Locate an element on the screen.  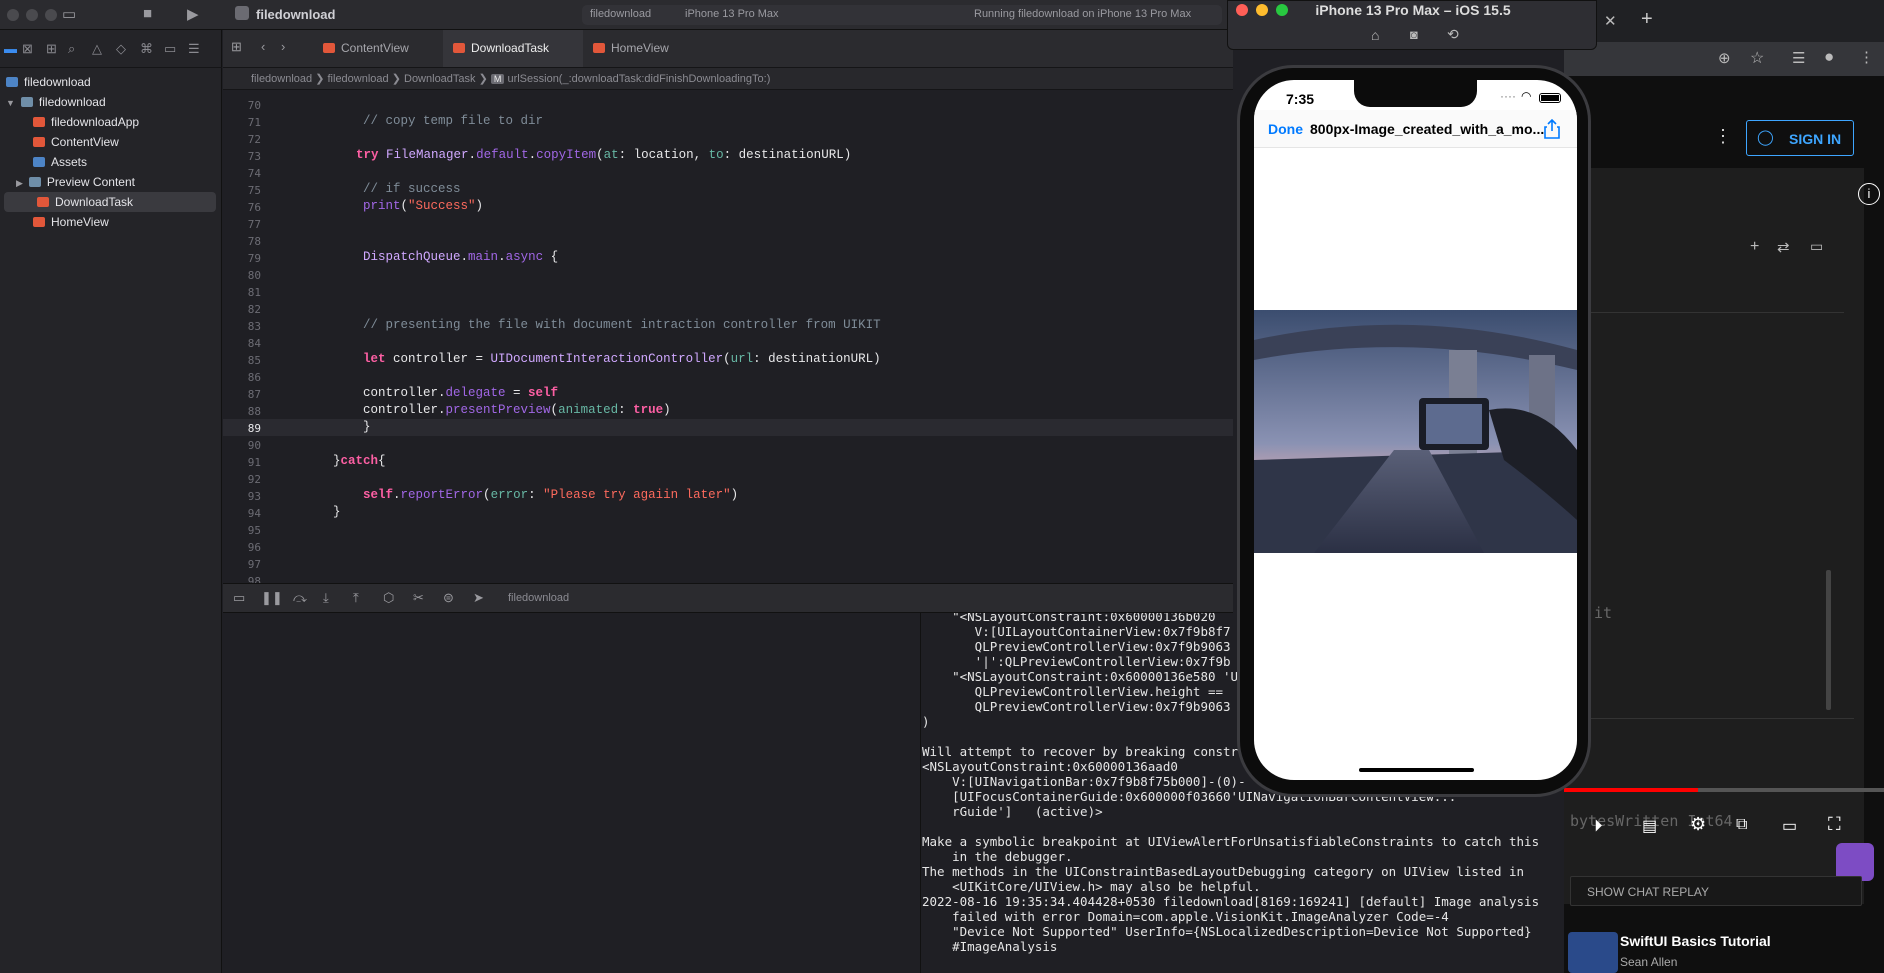
tab-homeview: HomeView is located at coordinates (648, 48).